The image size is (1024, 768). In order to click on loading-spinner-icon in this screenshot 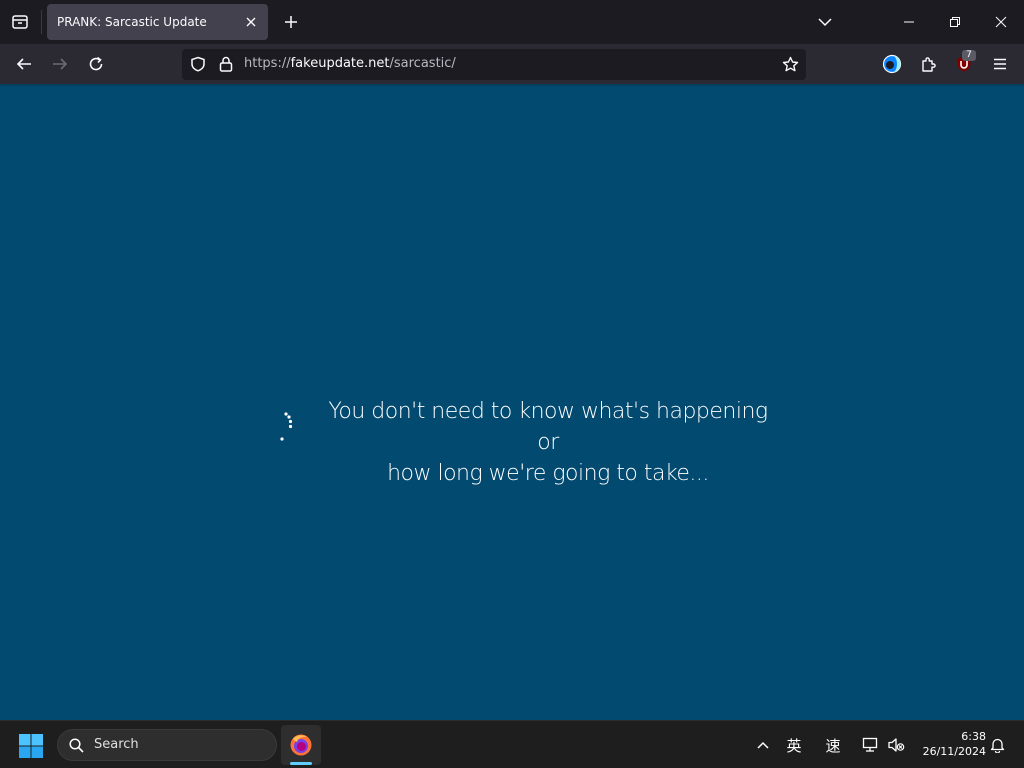, I will do `click(286, 426)`.